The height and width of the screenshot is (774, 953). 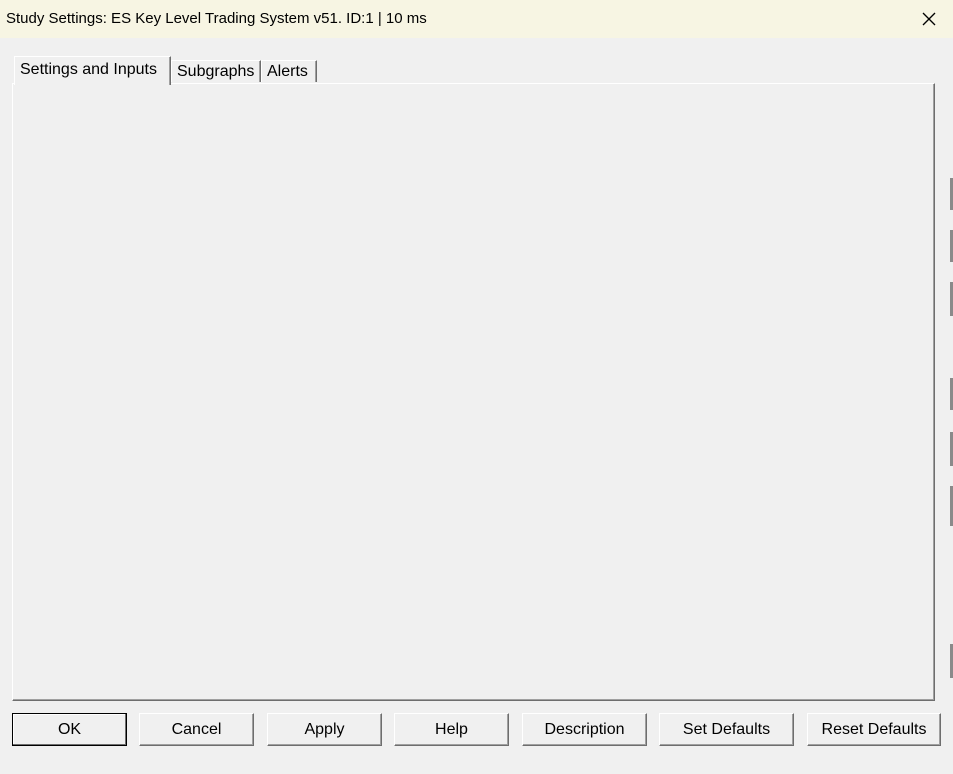 I want to click on close-button, so click(x=929, y=19).